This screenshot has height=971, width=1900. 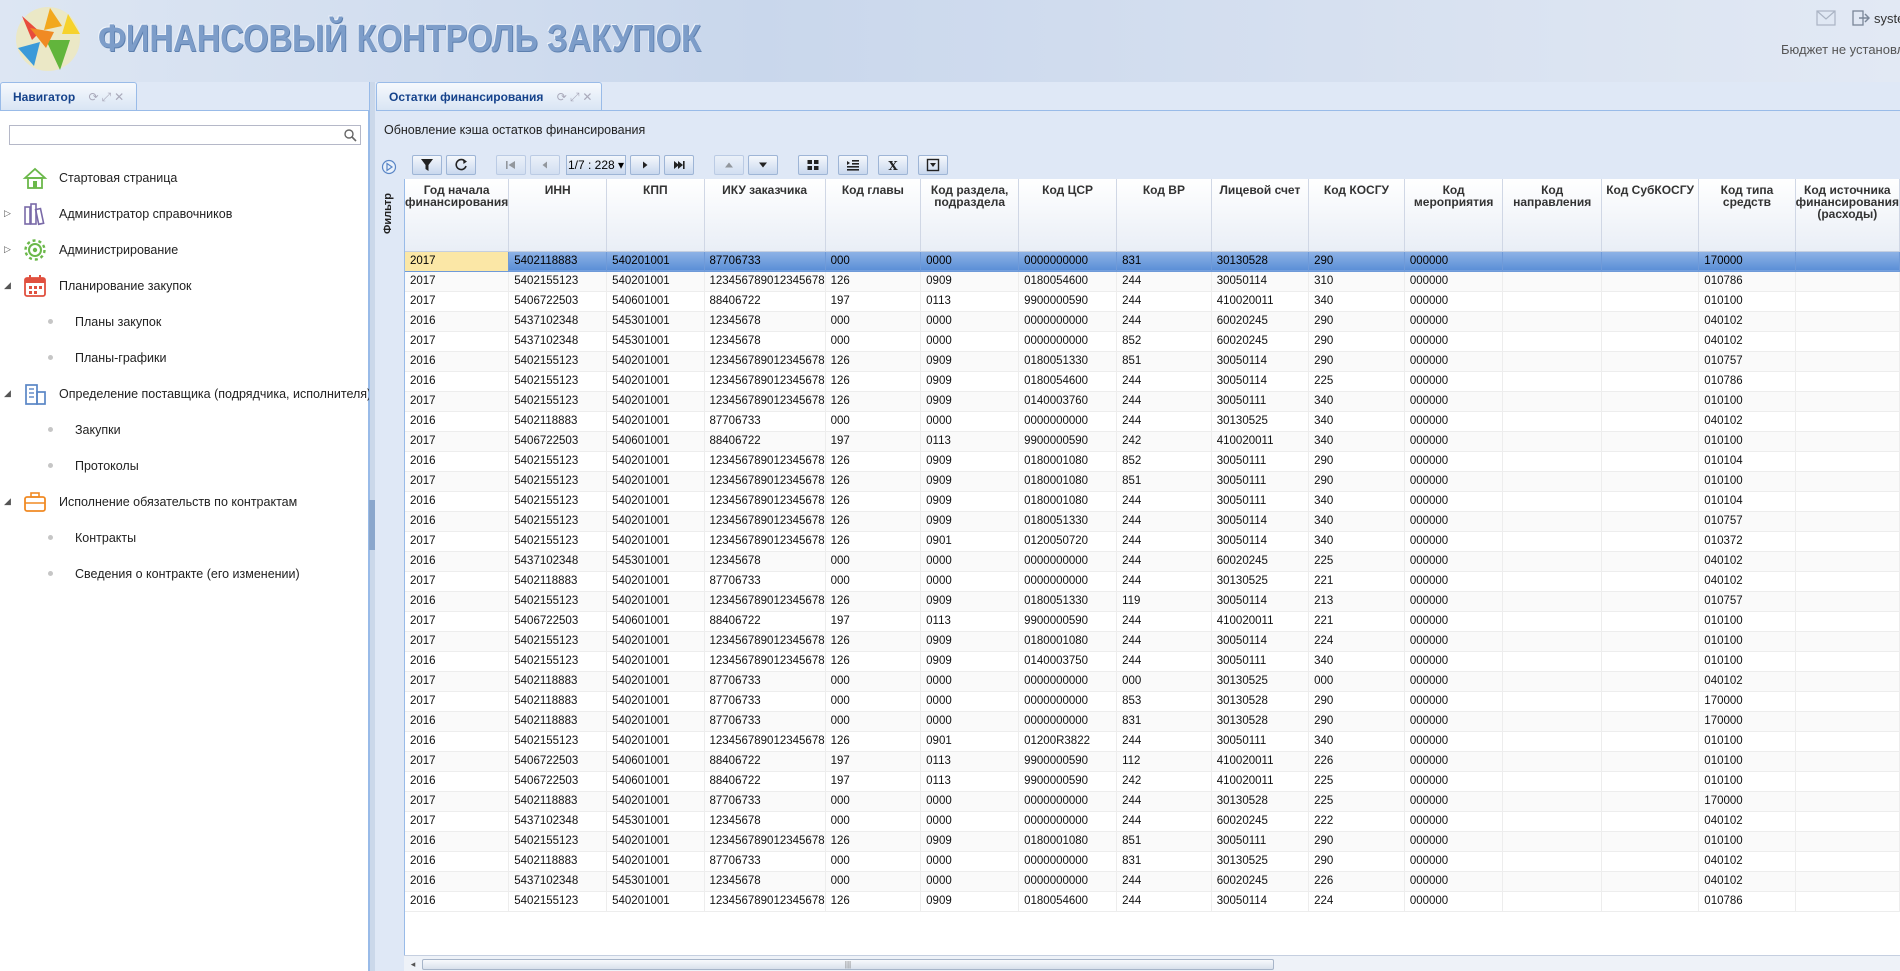 What do you see at coordinates (1747, 601) in the screenshot?
I see `table-cell: 010757` at bounding box center [1747, 601].